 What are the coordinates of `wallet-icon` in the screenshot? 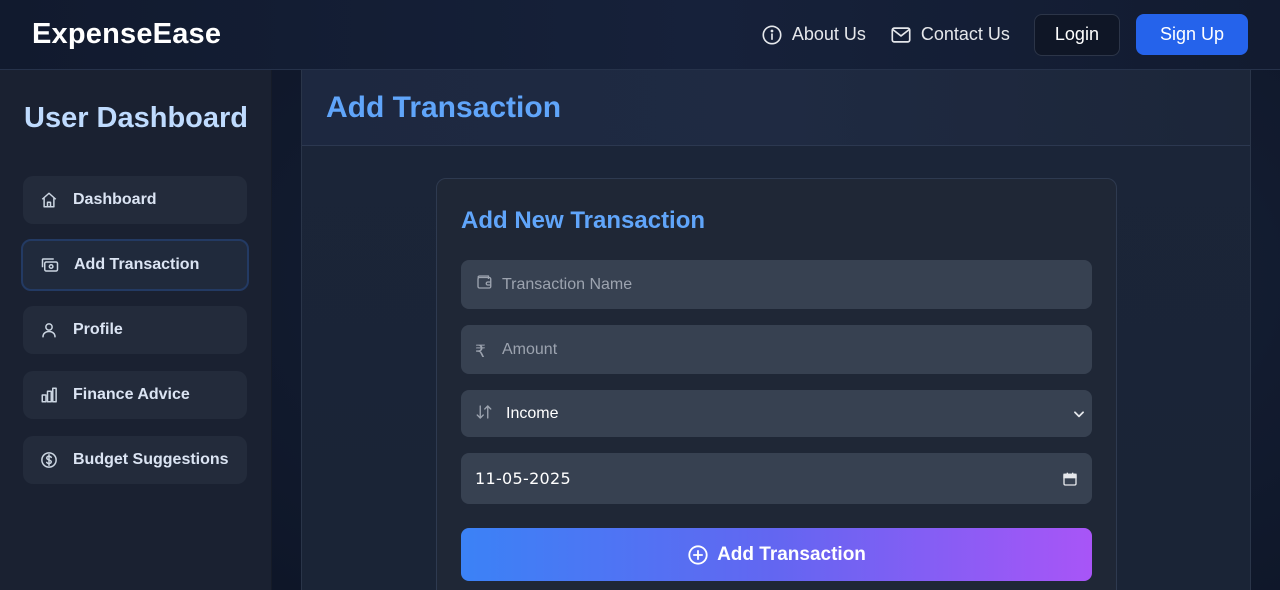 It's located at (484, 281).